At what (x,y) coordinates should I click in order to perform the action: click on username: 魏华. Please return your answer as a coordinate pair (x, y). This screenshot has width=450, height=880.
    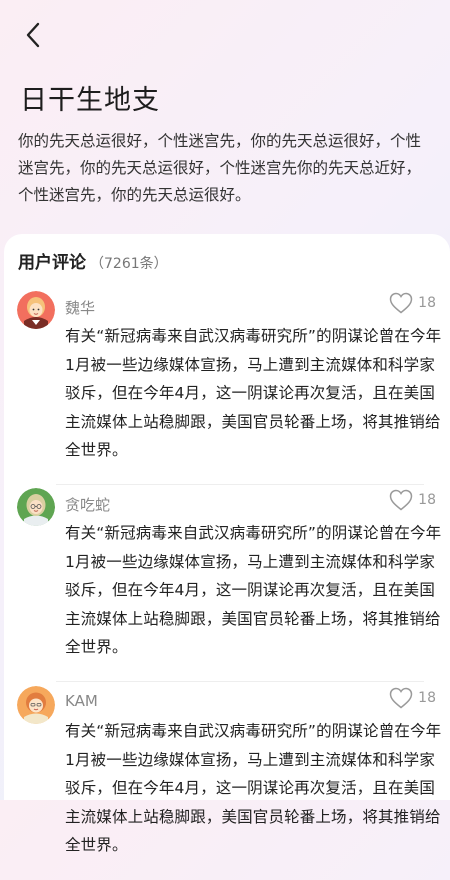
    Looking at the image, I should click on (80, 308).